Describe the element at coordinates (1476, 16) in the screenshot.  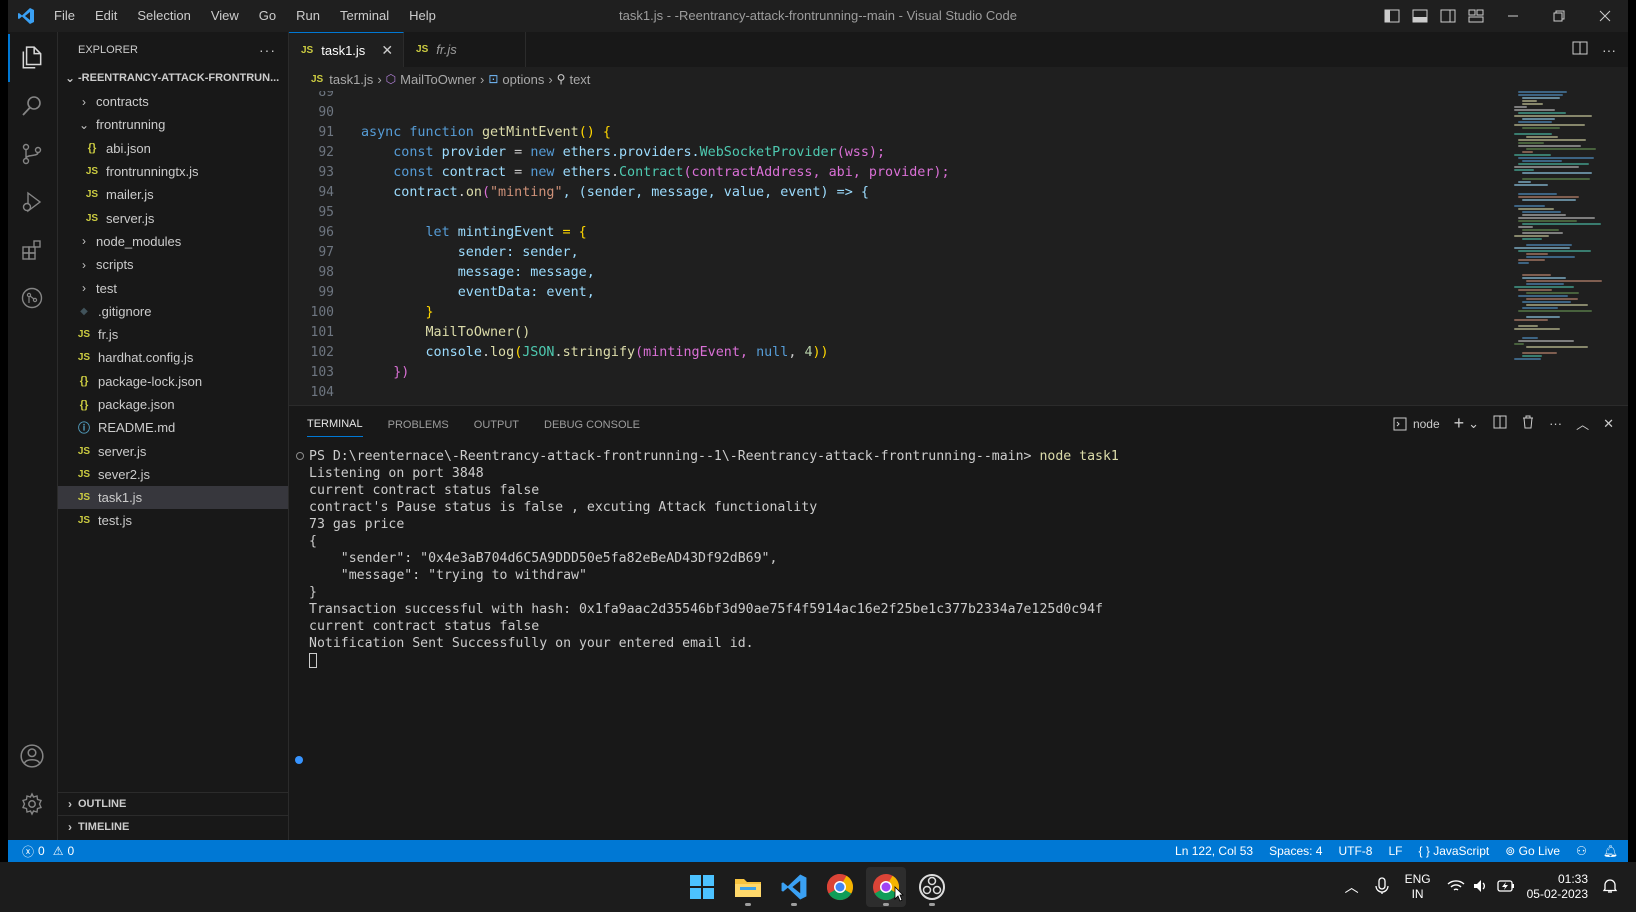
I see `customize-layout-icon` at that location.